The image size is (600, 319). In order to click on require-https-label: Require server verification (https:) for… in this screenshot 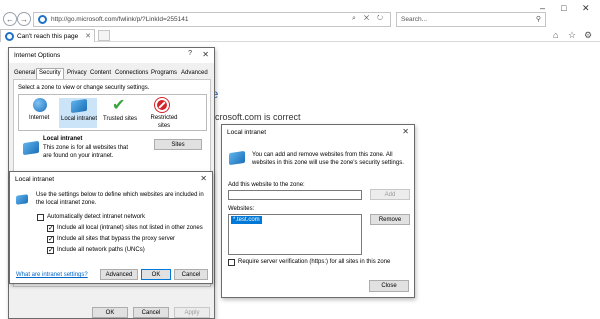, I will do `click(314, 262)`.